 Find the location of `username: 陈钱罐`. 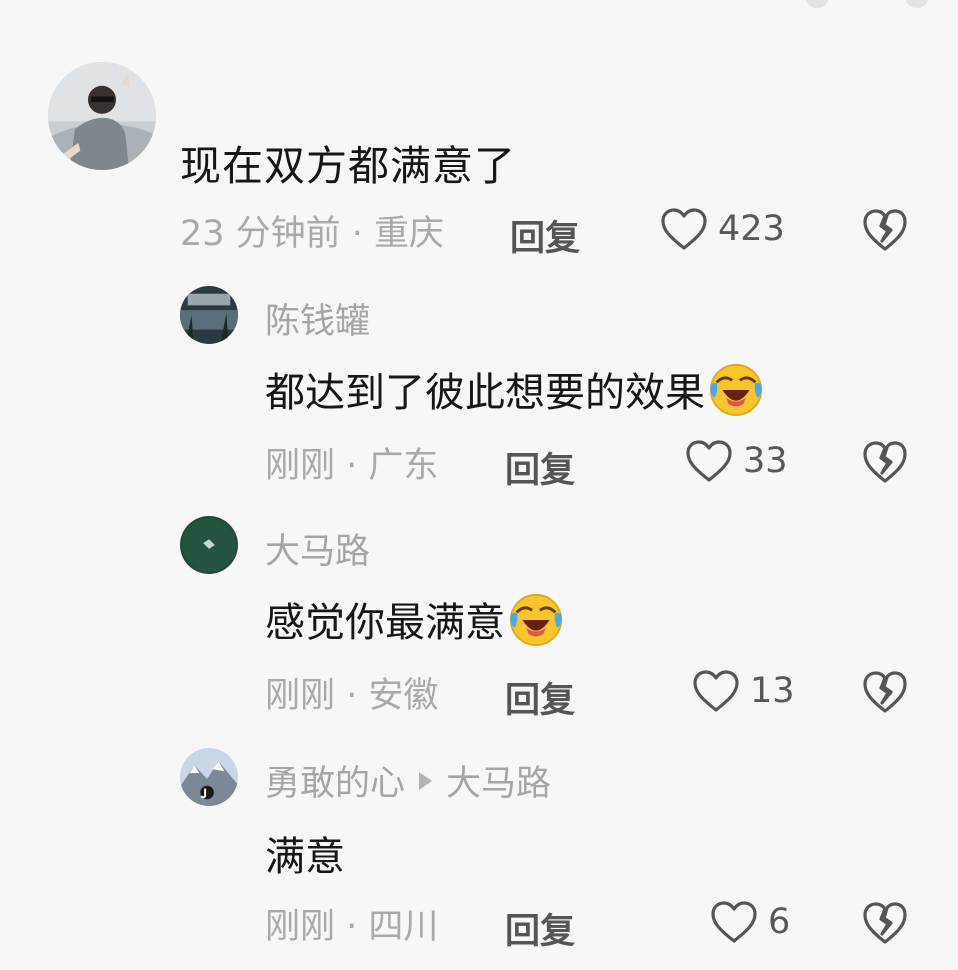

username: 陈钱罐 is located at coordinates (317, 318).